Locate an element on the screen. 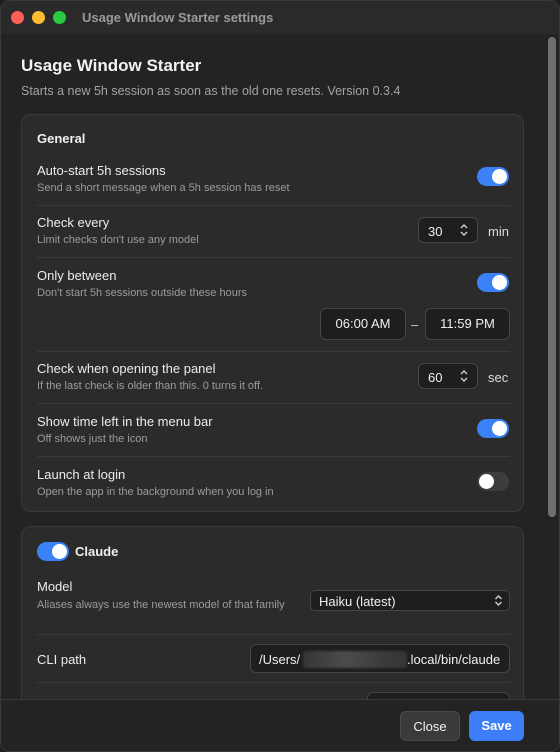  cli-path-field: /Users/ .local/bin/claude is located at coordinates (380, 658).